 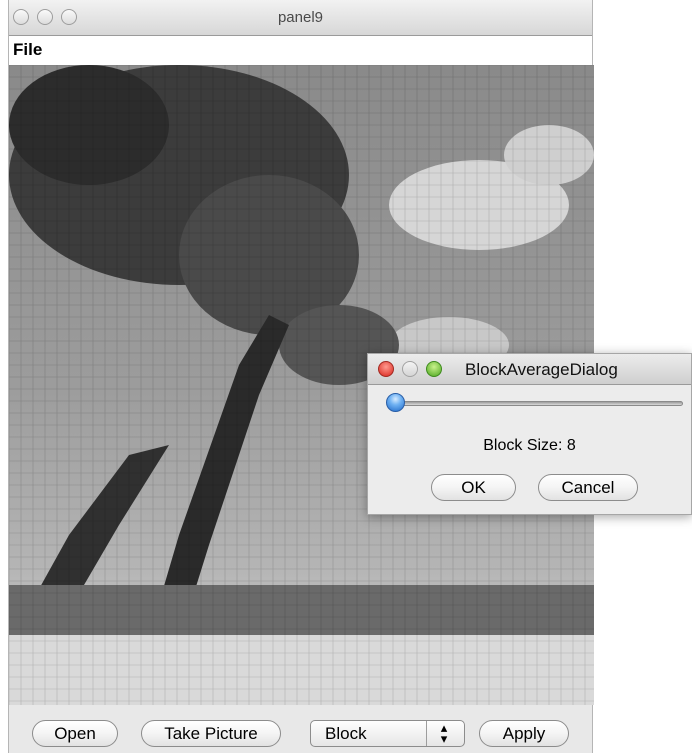 What do you see at coordinates (444, 733) in the screenshot?
I see `updown-arrows-icon: ▴ ▾` at bounding box center [444, 733].